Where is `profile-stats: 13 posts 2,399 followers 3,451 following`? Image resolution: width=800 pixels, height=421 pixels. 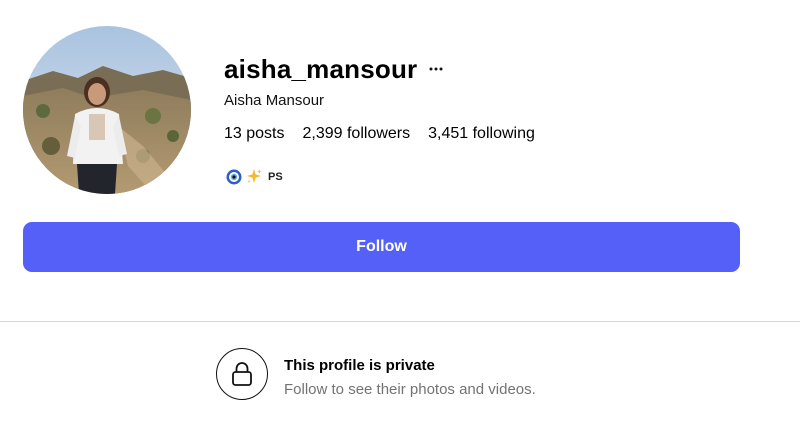 profile-stats: 13 posts 2,399 followers 3,451 following is located at coordinates (388, 134).